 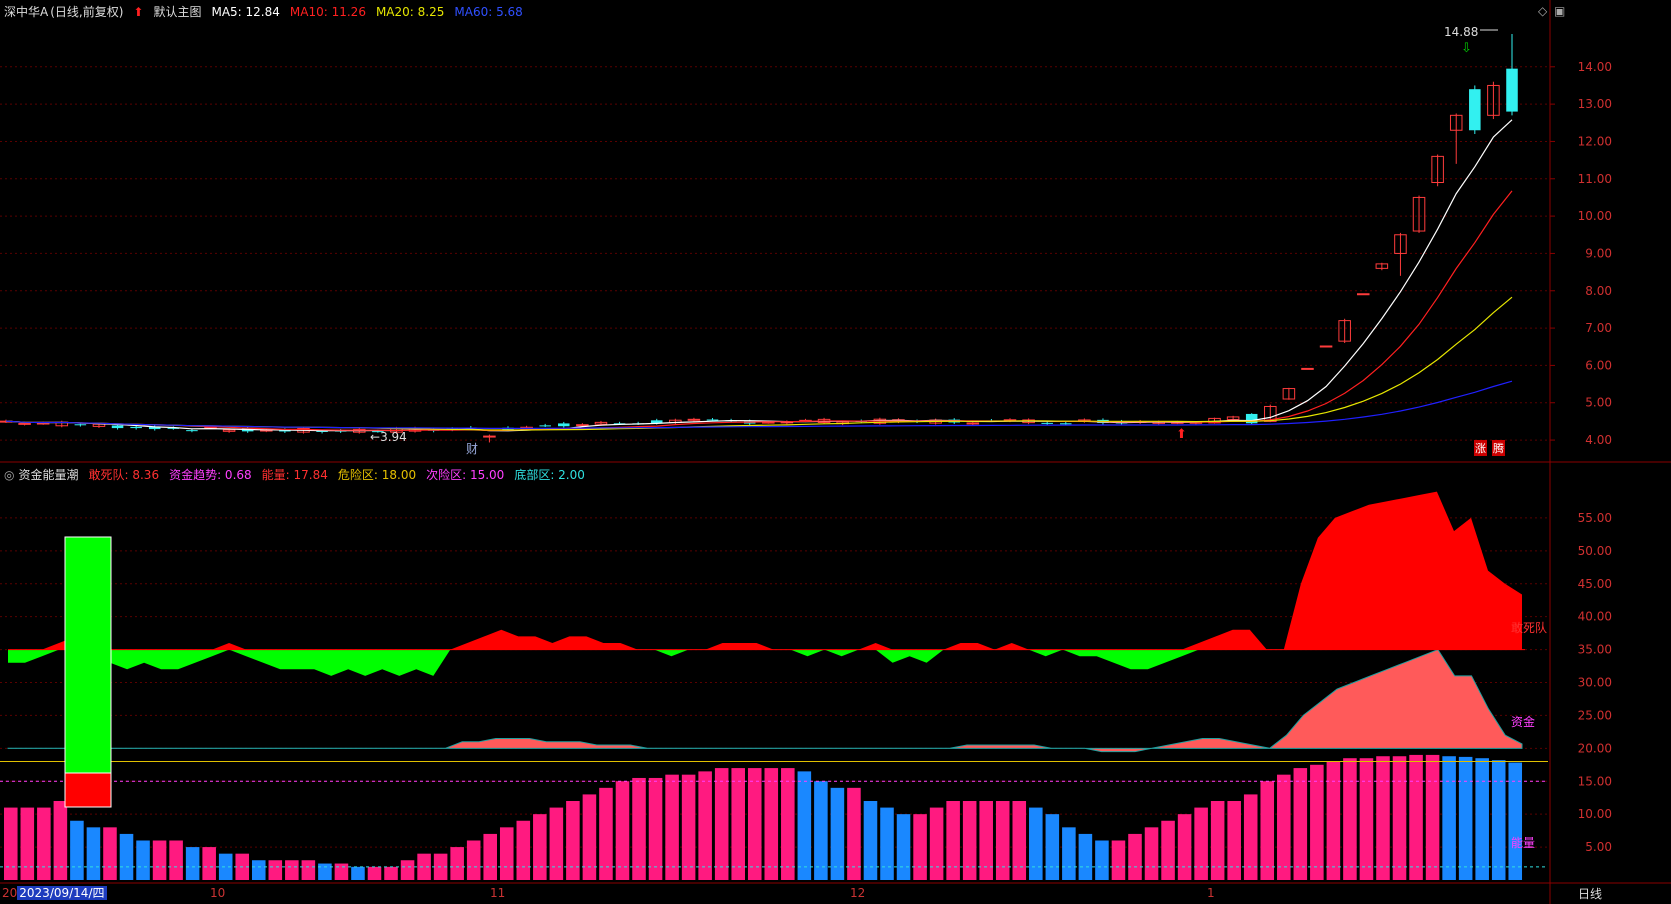 What do you see at coordinates (210, 475) in the screenshot?
I see `zijin-trend-value: 资金趋势: 0.68` at bounding box center [210, 475].